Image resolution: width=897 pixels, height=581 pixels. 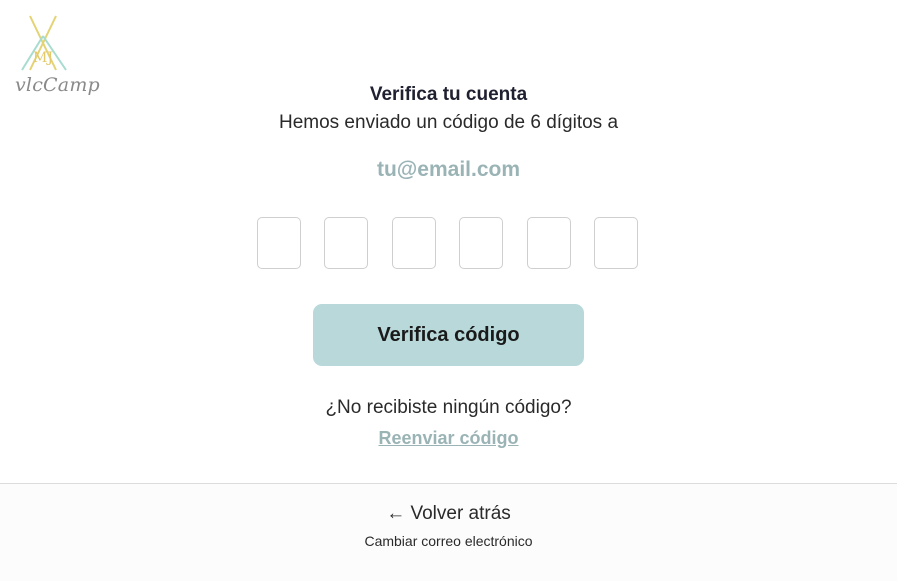 I want to click on go-back-link: ← Volver atrás, so click(x=448, y=514).